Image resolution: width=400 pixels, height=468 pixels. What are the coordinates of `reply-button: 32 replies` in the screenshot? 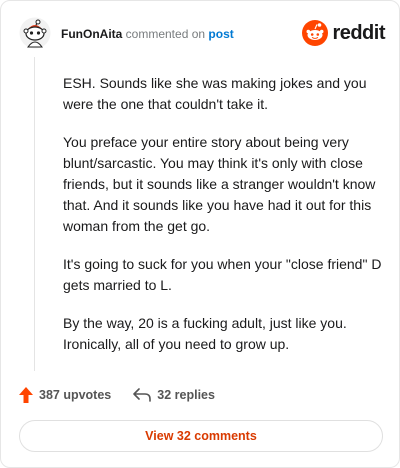 It's located at (174, 395).